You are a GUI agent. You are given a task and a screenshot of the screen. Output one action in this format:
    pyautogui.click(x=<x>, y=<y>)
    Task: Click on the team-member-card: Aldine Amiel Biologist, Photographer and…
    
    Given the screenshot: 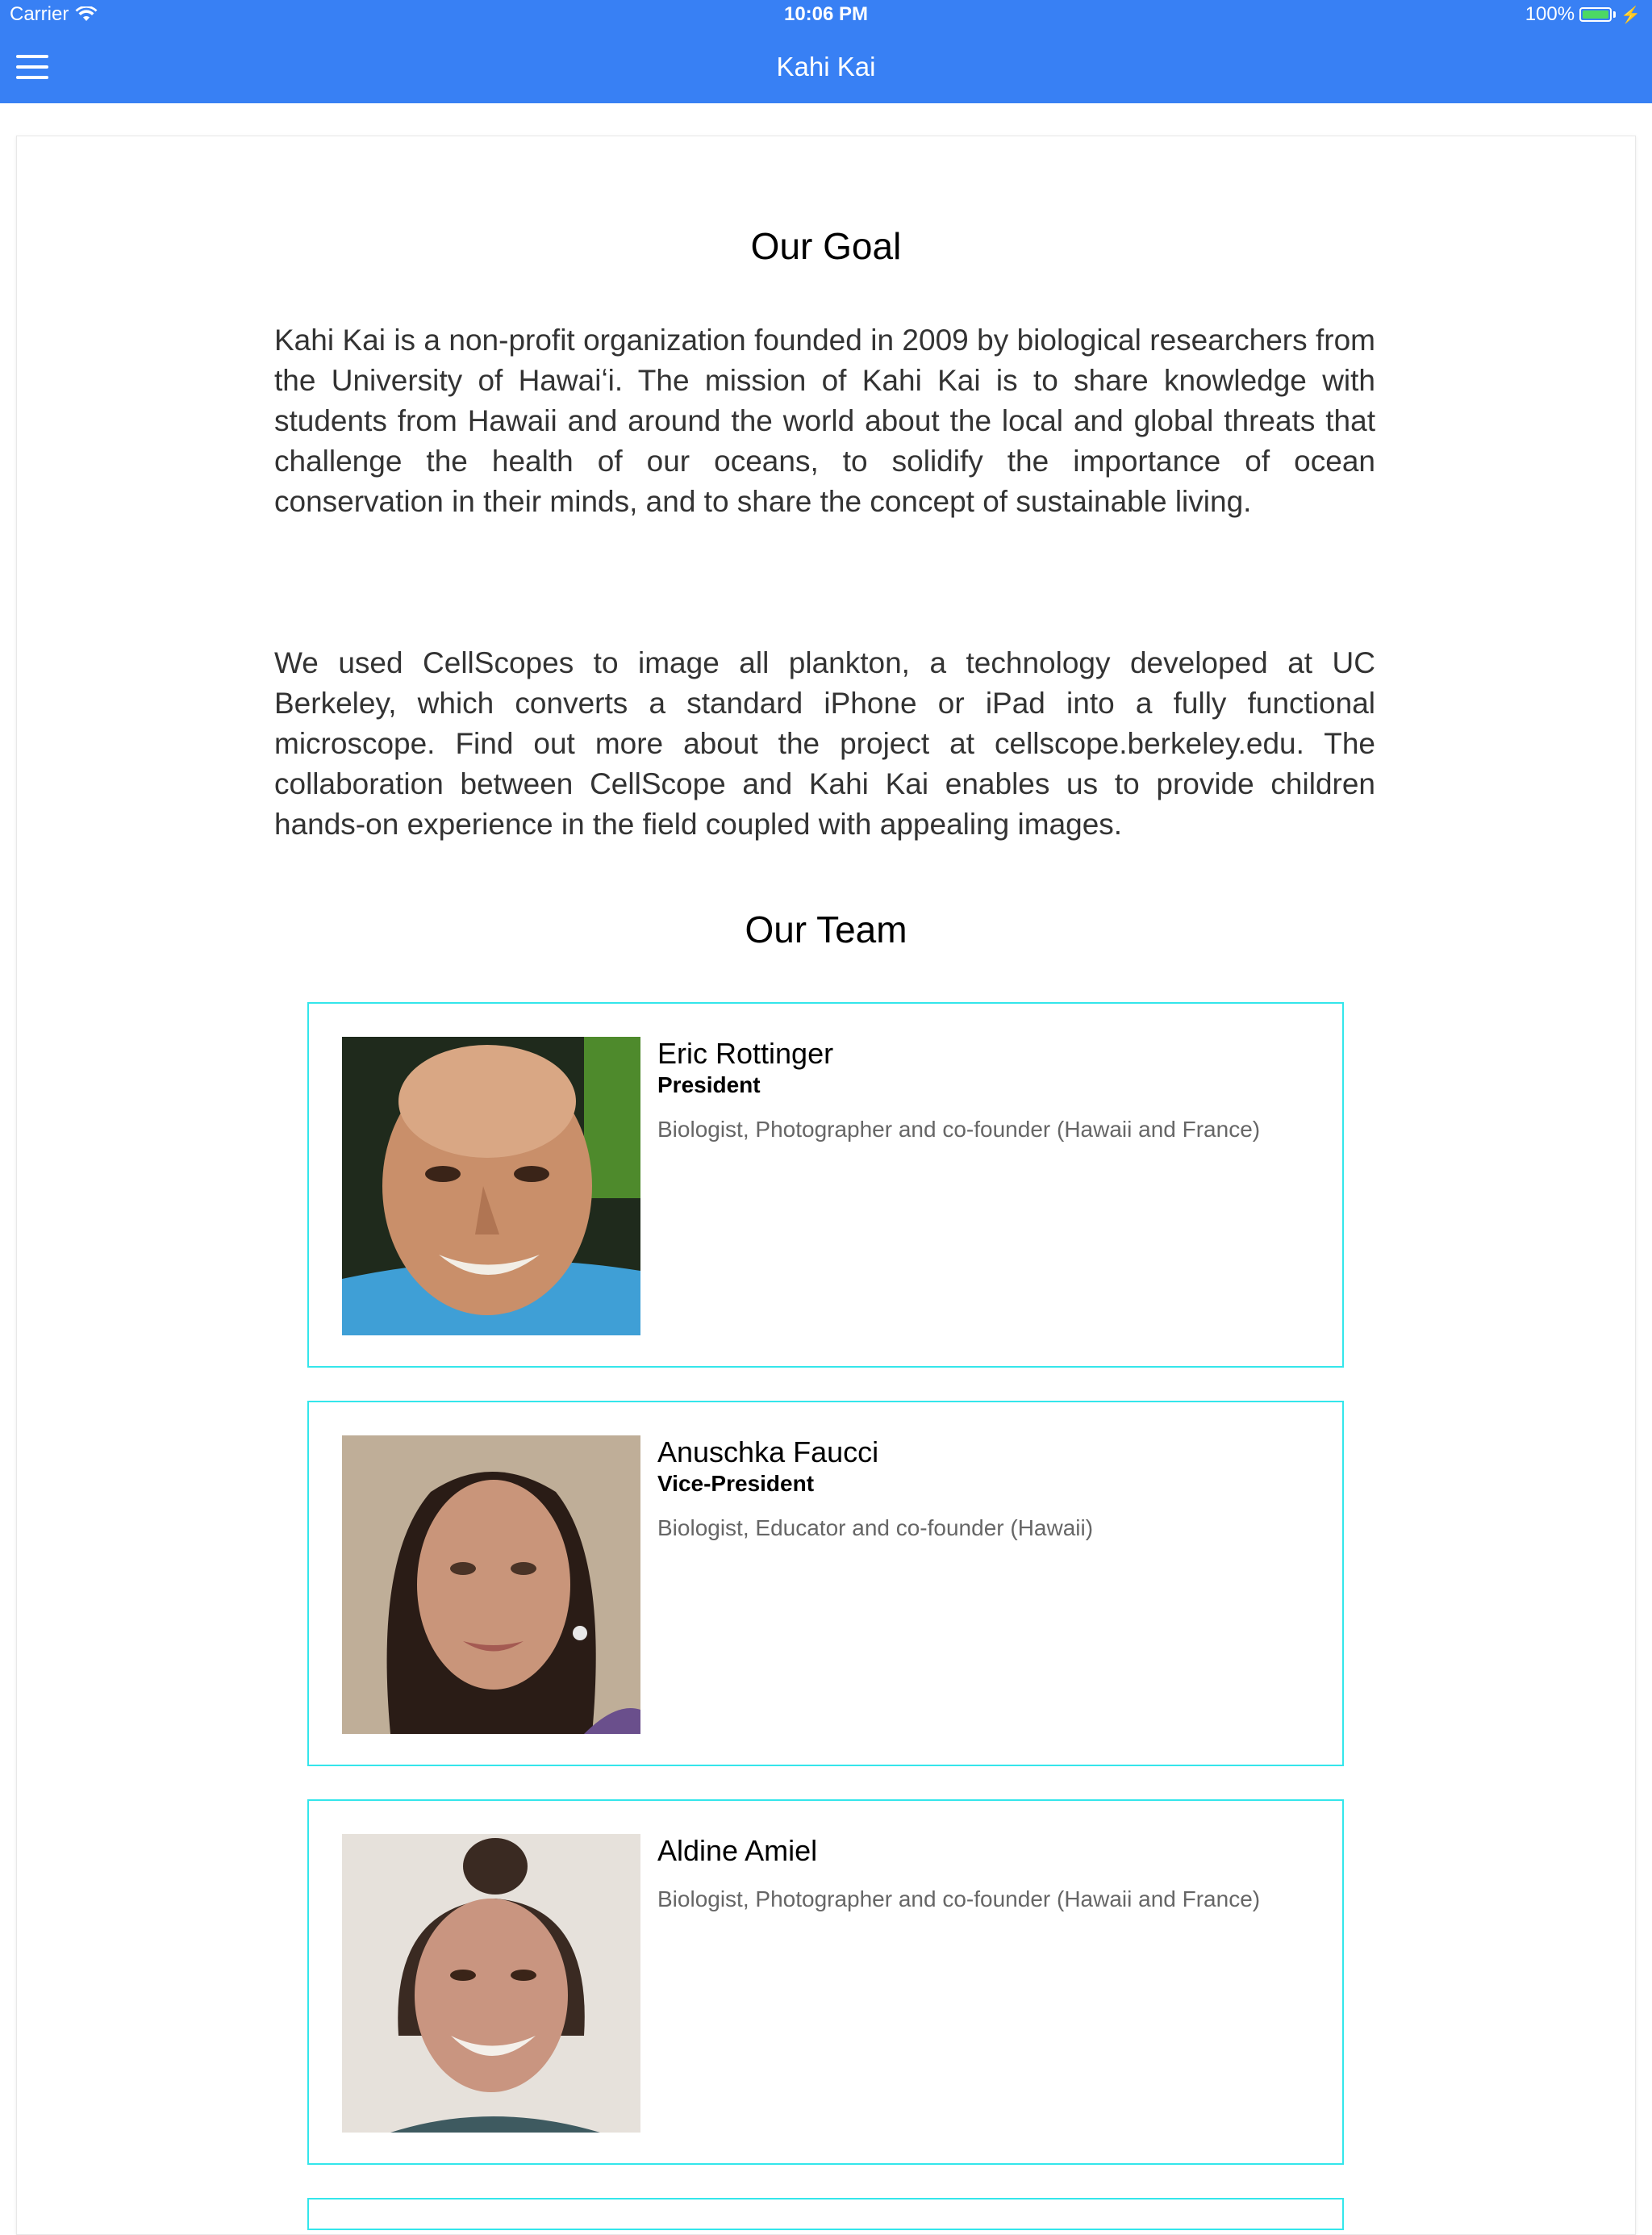 What is the action you would take?
    pyautogui.click(x=825, y=1982)
    